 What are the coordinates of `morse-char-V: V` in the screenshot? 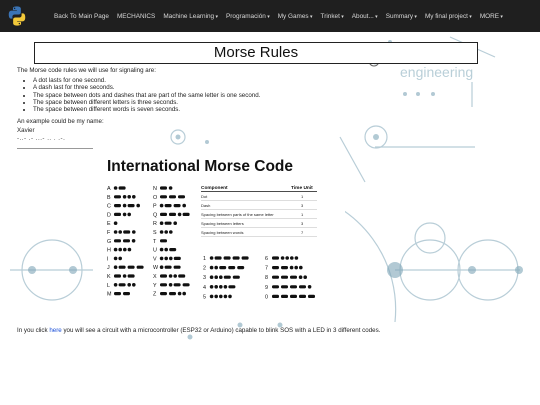 It's located at (155, 259).